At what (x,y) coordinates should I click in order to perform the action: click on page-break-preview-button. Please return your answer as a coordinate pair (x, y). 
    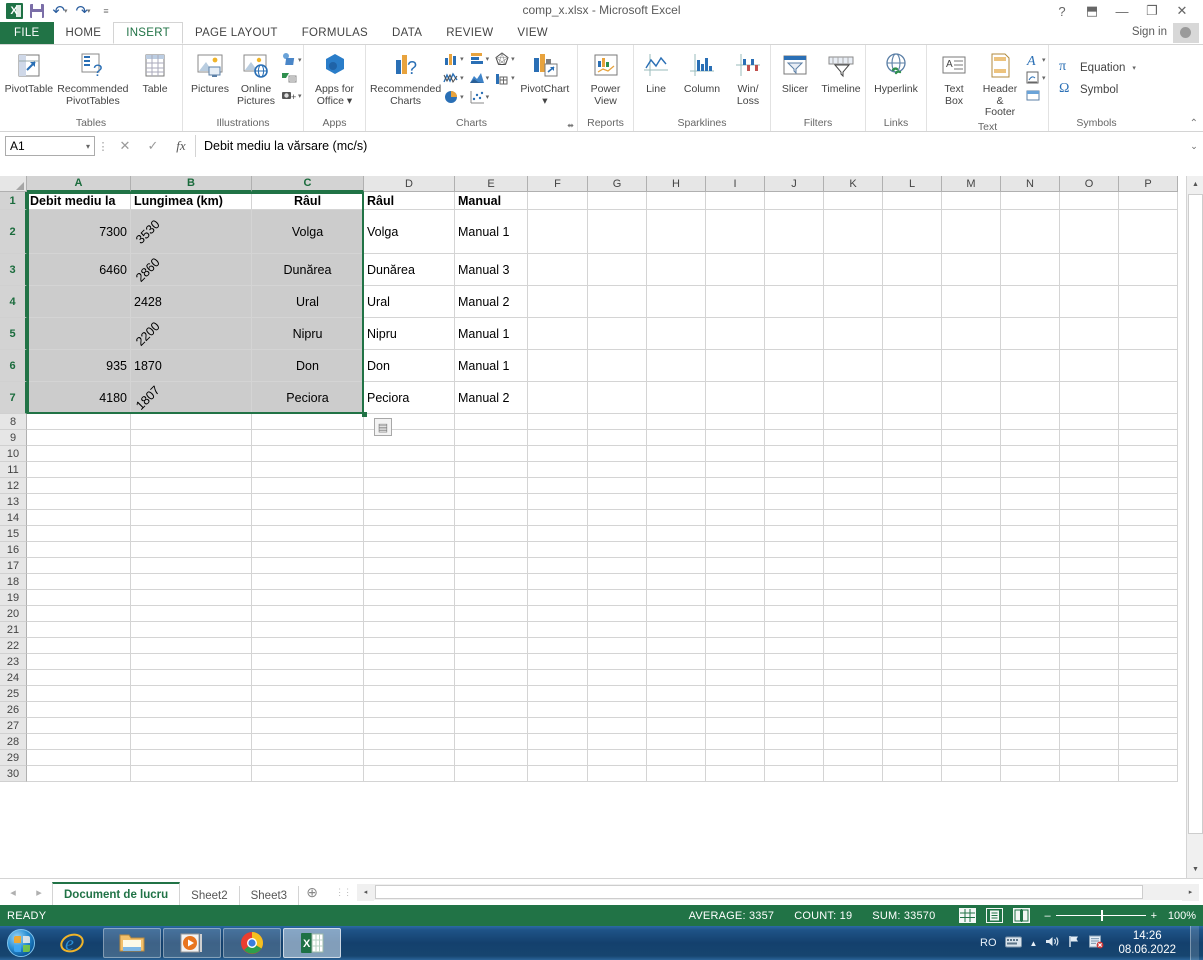
    Looking at the image, I should click on (1022, 915).